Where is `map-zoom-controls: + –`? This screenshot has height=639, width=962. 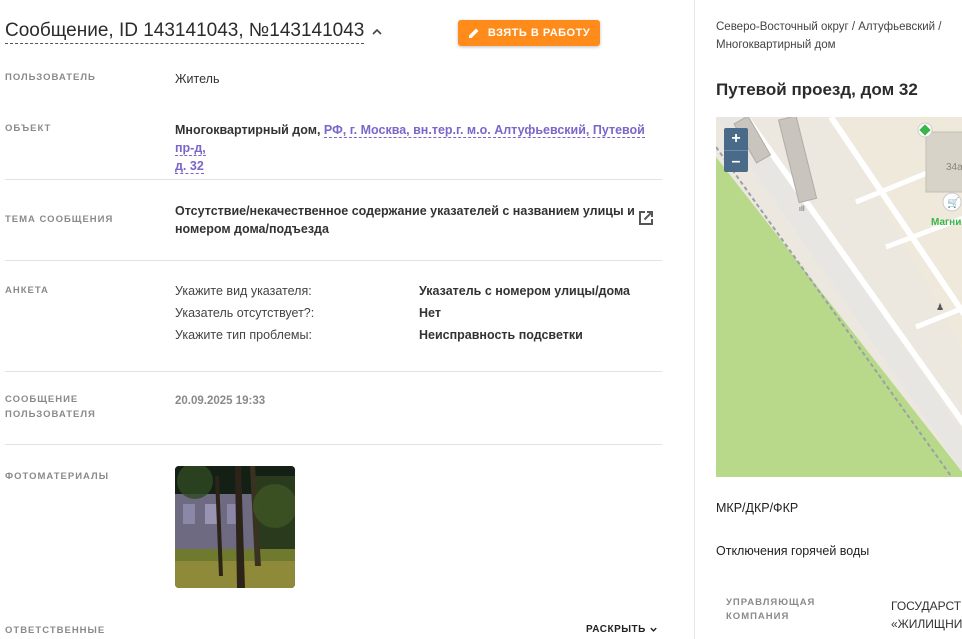
map-zoom-controls: + – is located at coordinates (736, 150).